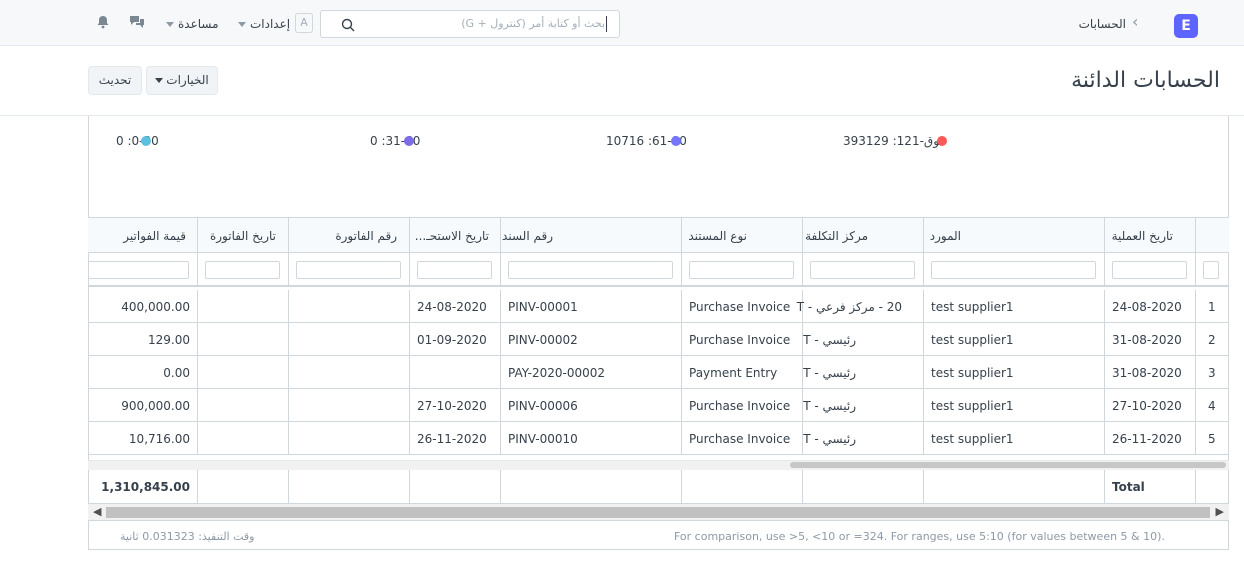  What do you see at coordinates (543, 307) in the screenshot?
I see `voucher-no-cell: PINV-00001` at bounding box center [543, 307].